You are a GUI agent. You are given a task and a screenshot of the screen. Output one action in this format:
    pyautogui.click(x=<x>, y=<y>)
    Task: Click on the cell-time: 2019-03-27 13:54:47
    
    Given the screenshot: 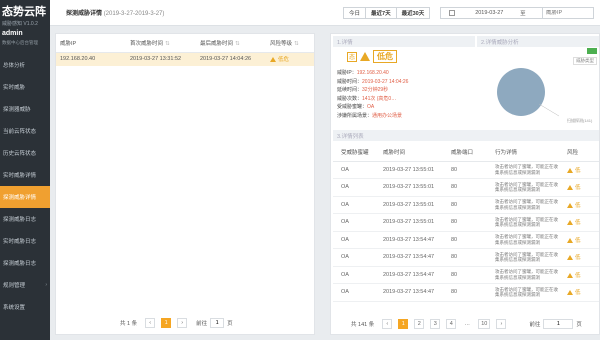 What is the action you would take?
    pyautogui.click(x=409, y=240)
    